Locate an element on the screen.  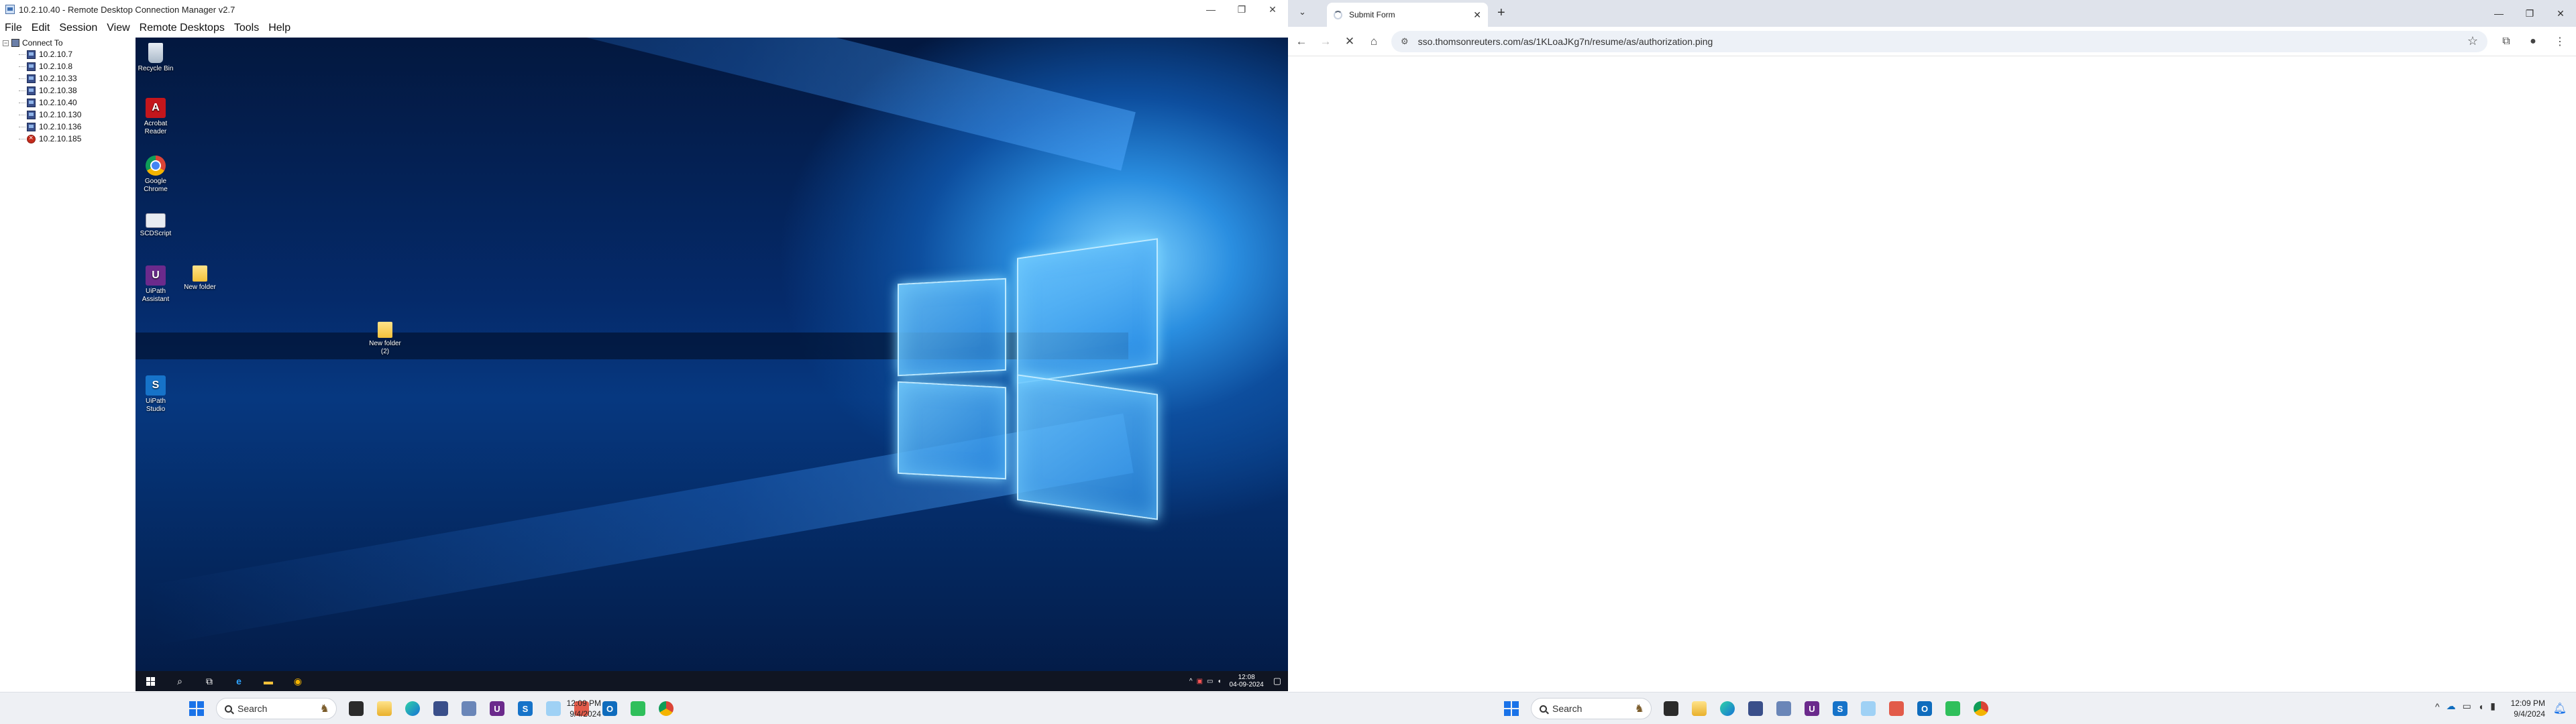
tab-close-icon: ✕ is located at coordinates (1477, 15).